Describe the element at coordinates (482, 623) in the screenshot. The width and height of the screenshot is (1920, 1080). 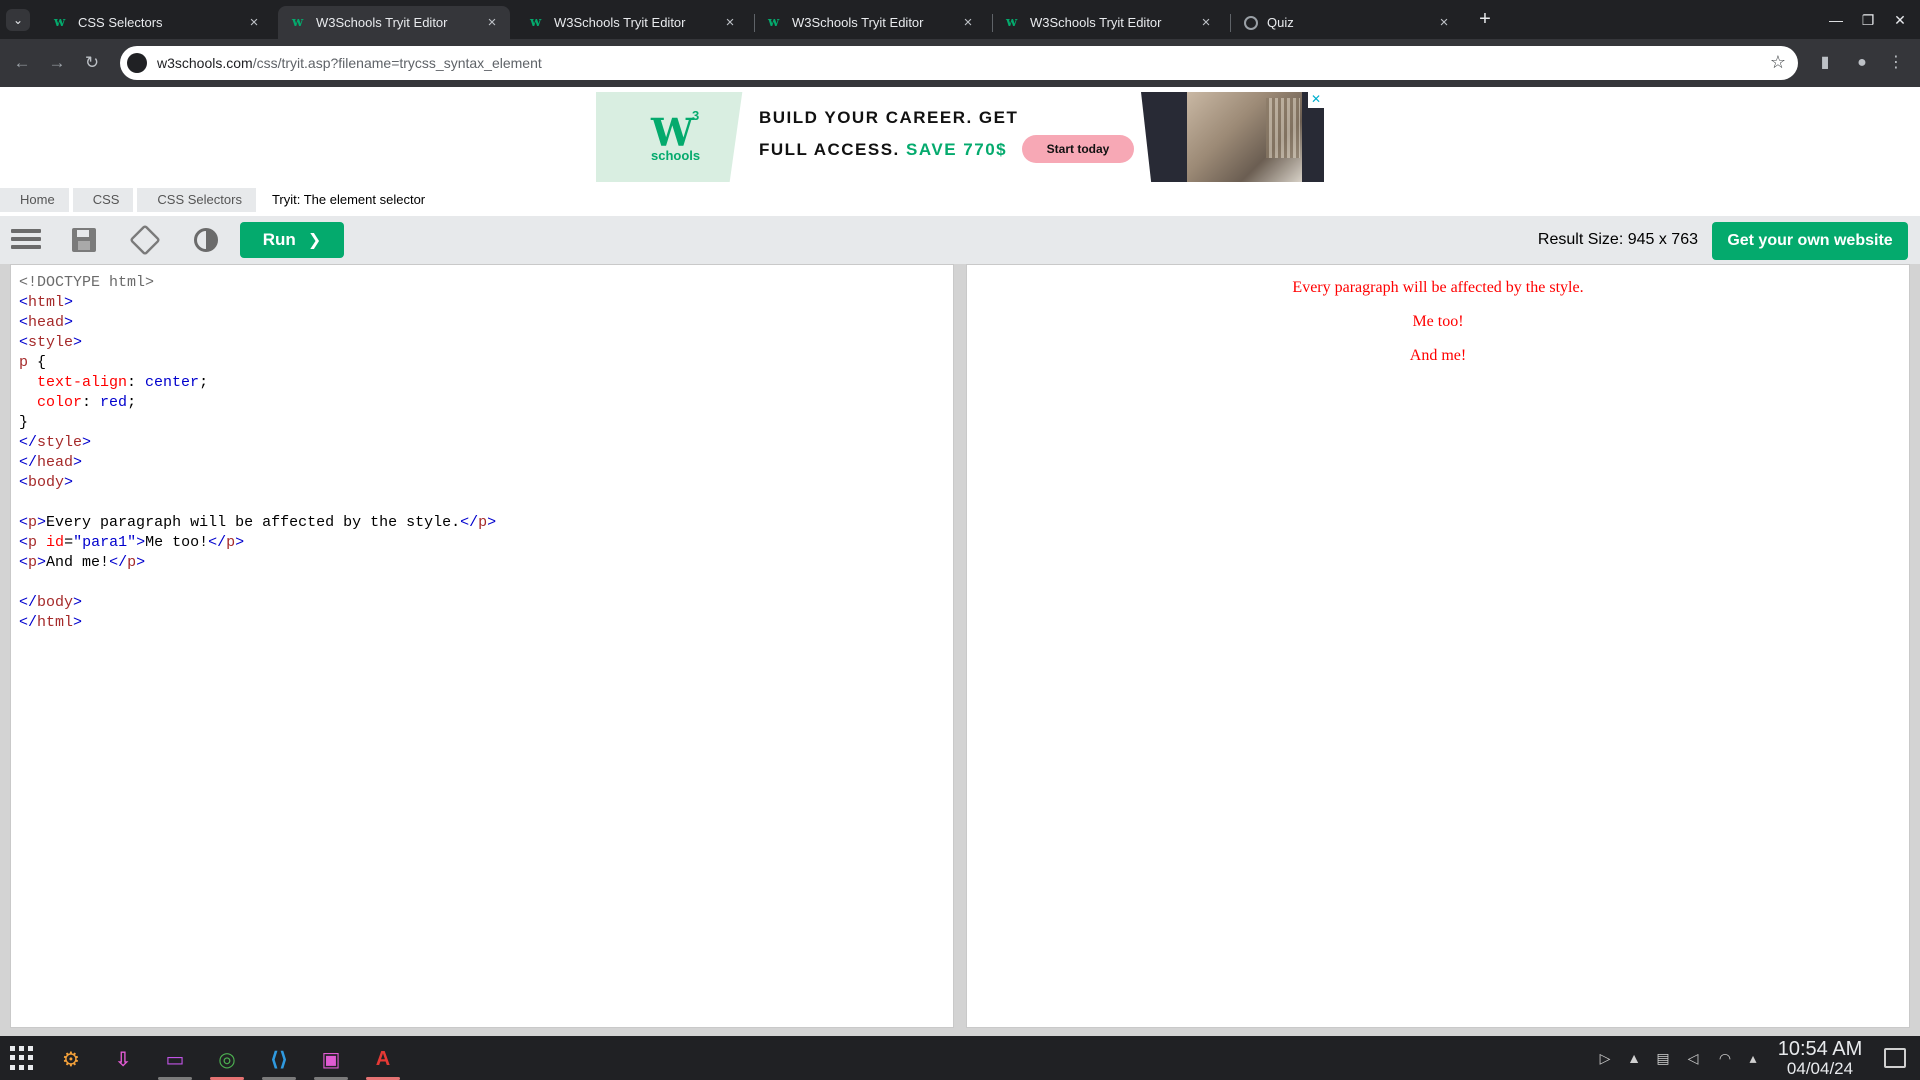
I see `code-line: </html>` at that location.